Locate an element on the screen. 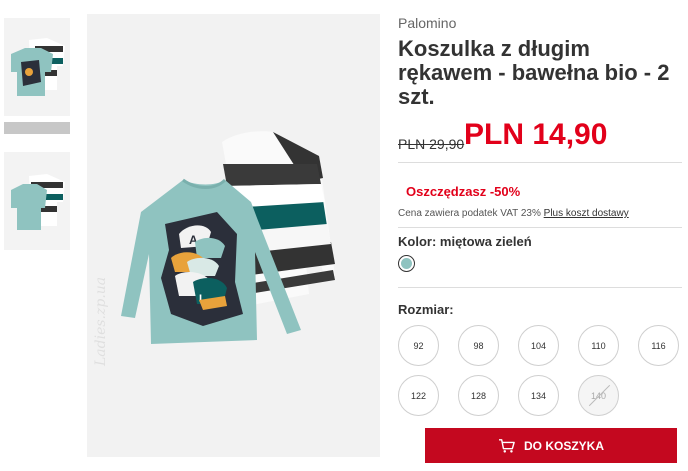  color-label: Kolor: miętowa zieleń is located at coordinates (465, 241).